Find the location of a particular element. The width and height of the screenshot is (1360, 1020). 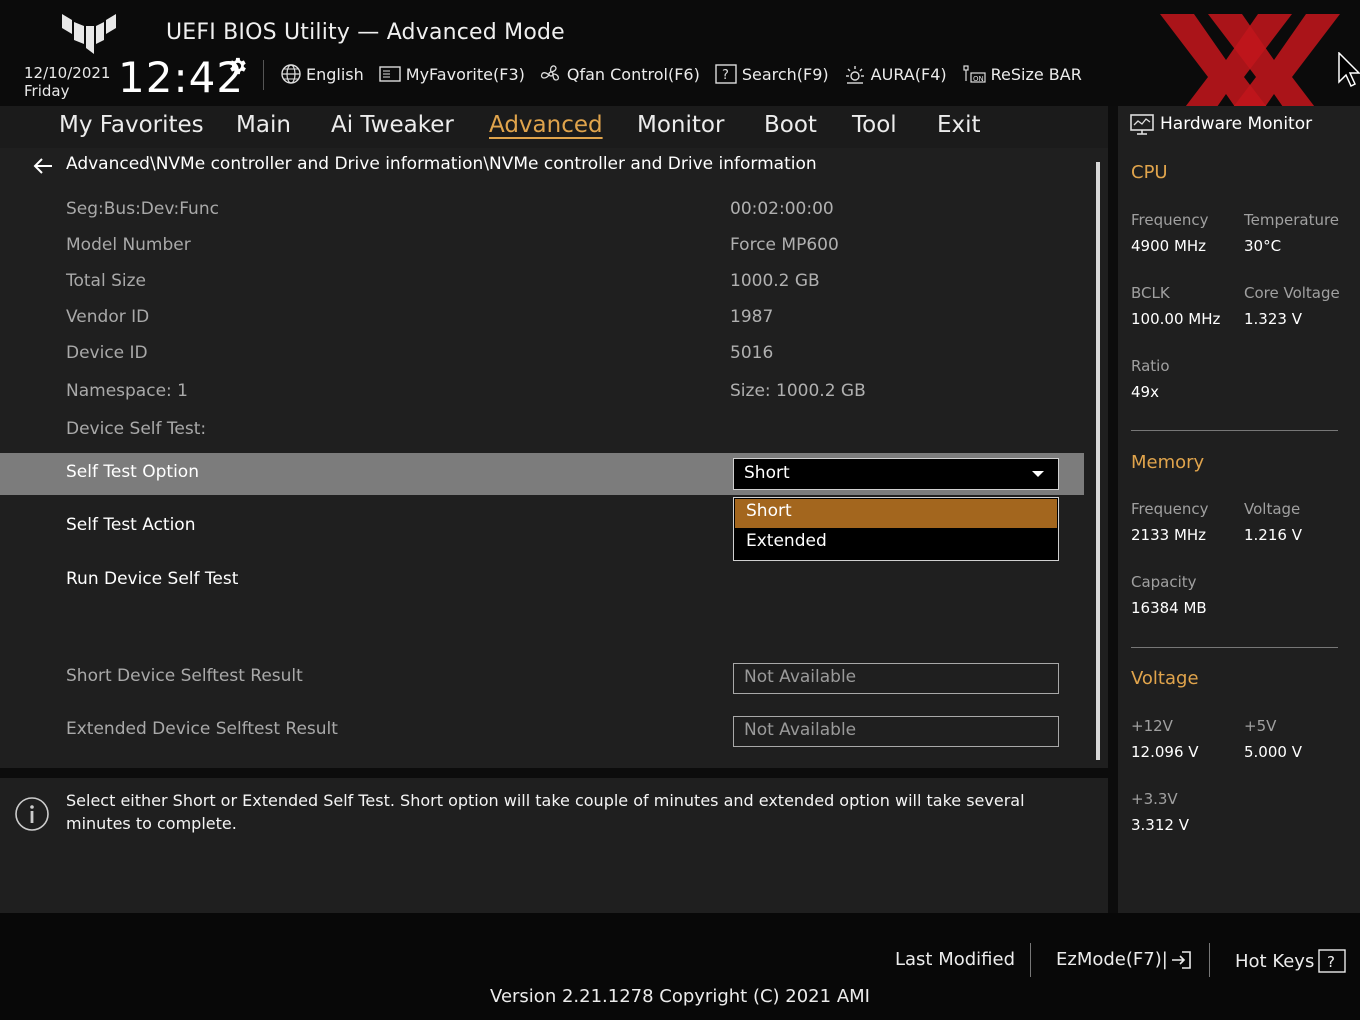

app-title: UEFI BIOS Utility — Advanced Mode is located at coordinates (365, 32).